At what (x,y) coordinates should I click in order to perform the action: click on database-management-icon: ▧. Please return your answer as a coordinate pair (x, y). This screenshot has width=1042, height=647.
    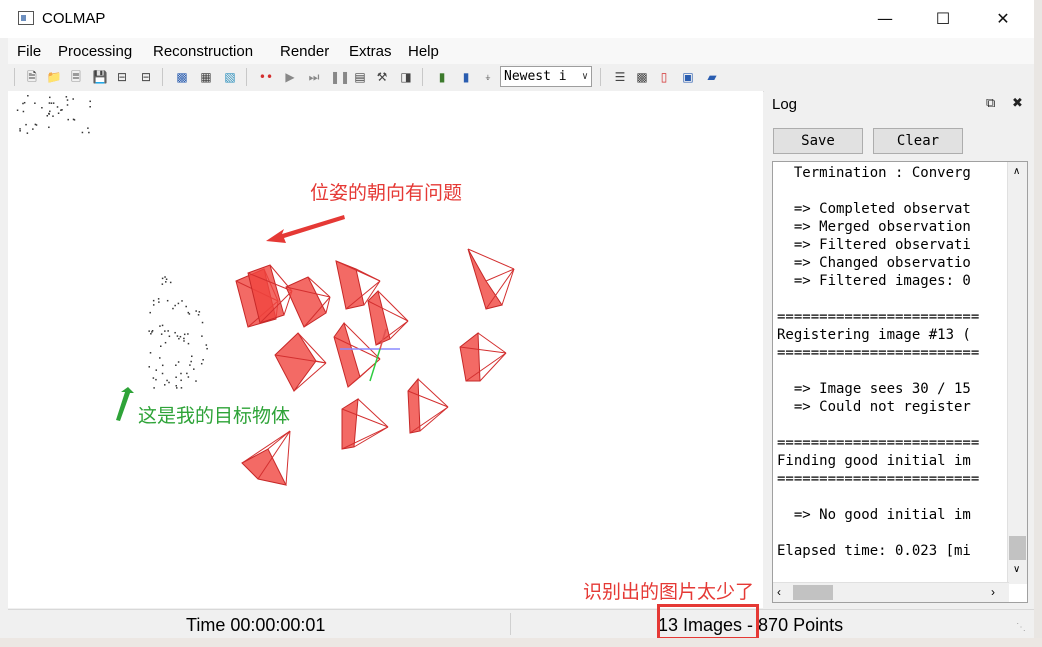
    Looking at the image, I should click on (230, 77).